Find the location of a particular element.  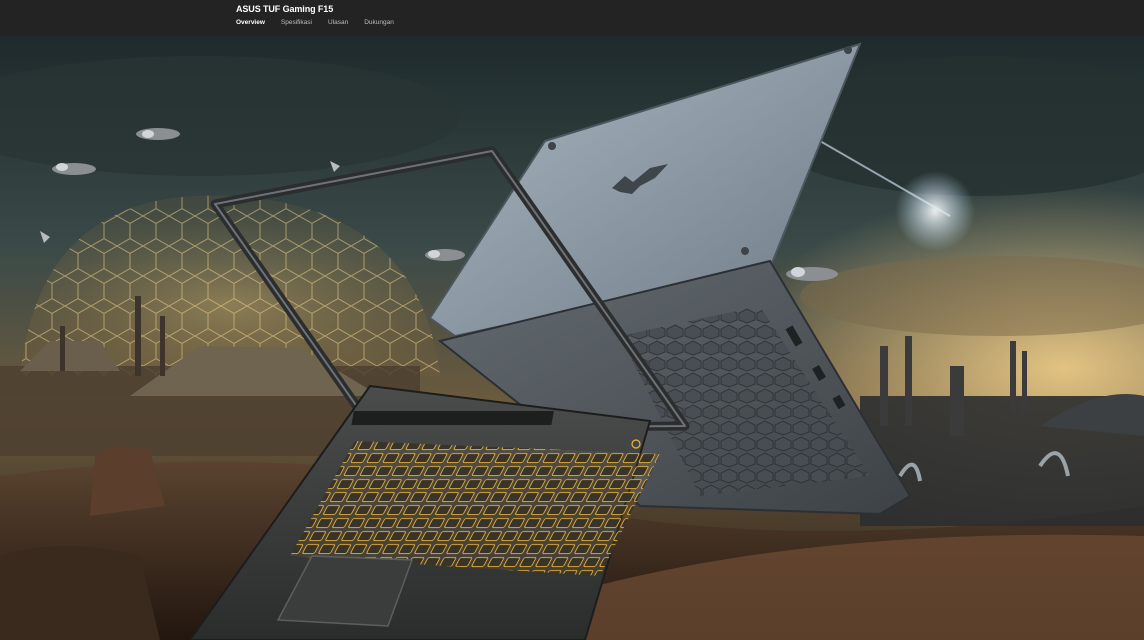

product-subnav: Overview Spesifikasi Ulasan Dukungan is located at coordinates (323, 22).